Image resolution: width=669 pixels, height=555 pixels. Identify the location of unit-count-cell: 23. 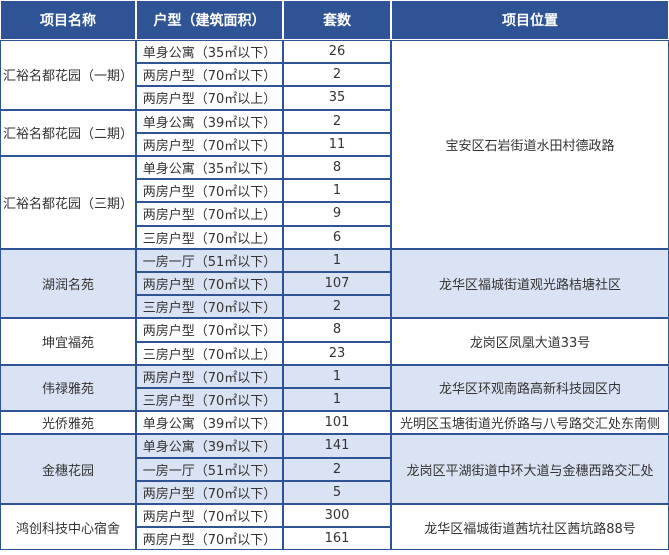
(337, 353).